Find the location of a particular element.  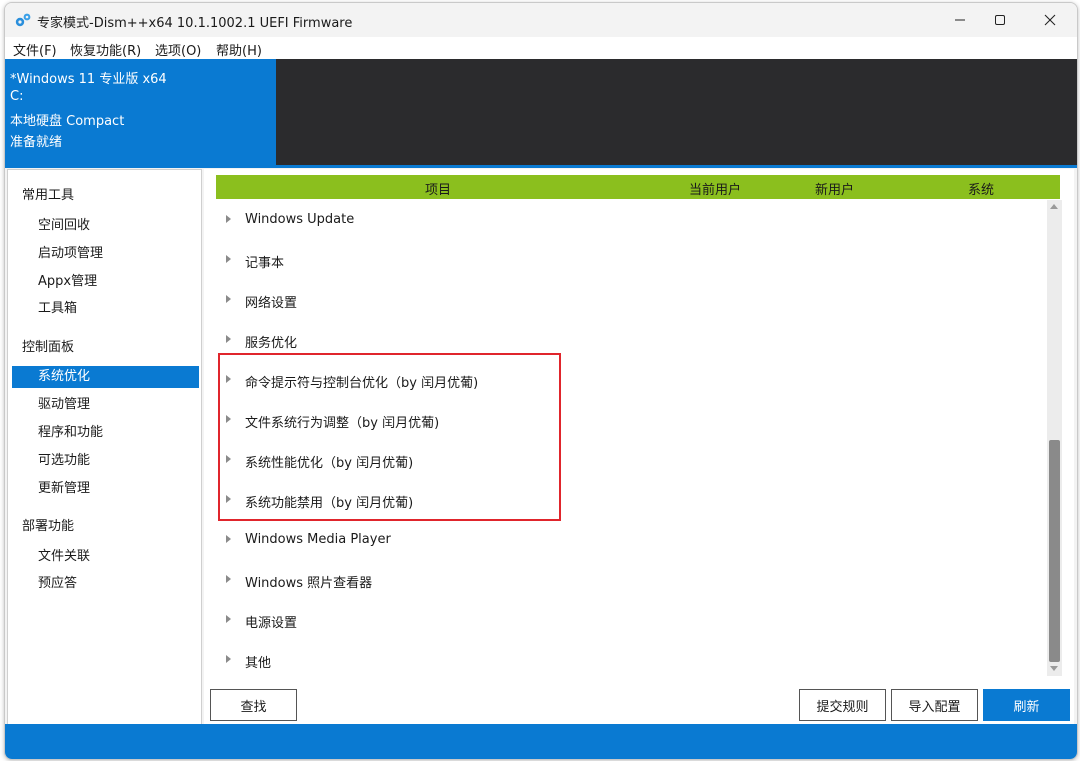

table-header: 项目 当前用户 新用户 系统 is located at coordinates (638, 187).